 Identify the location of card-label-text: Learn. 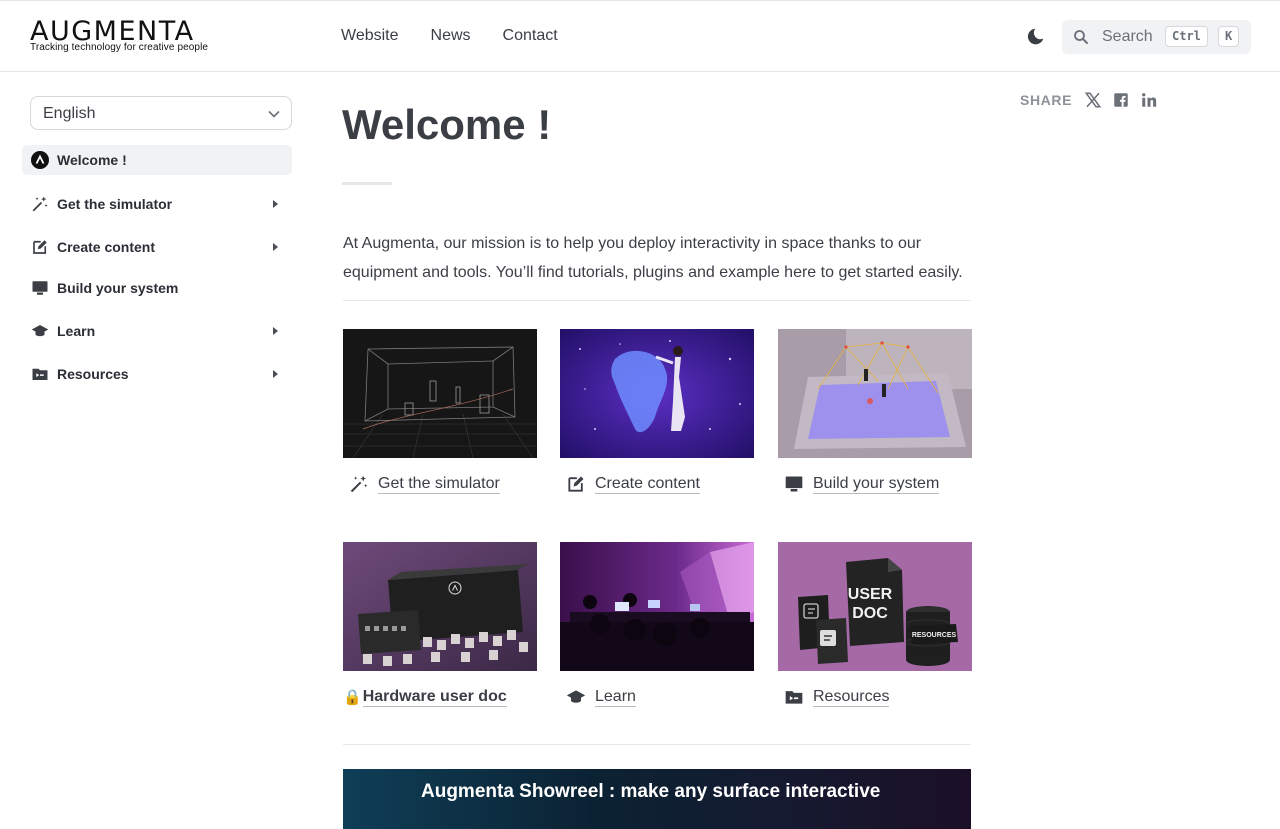
(615, 697).